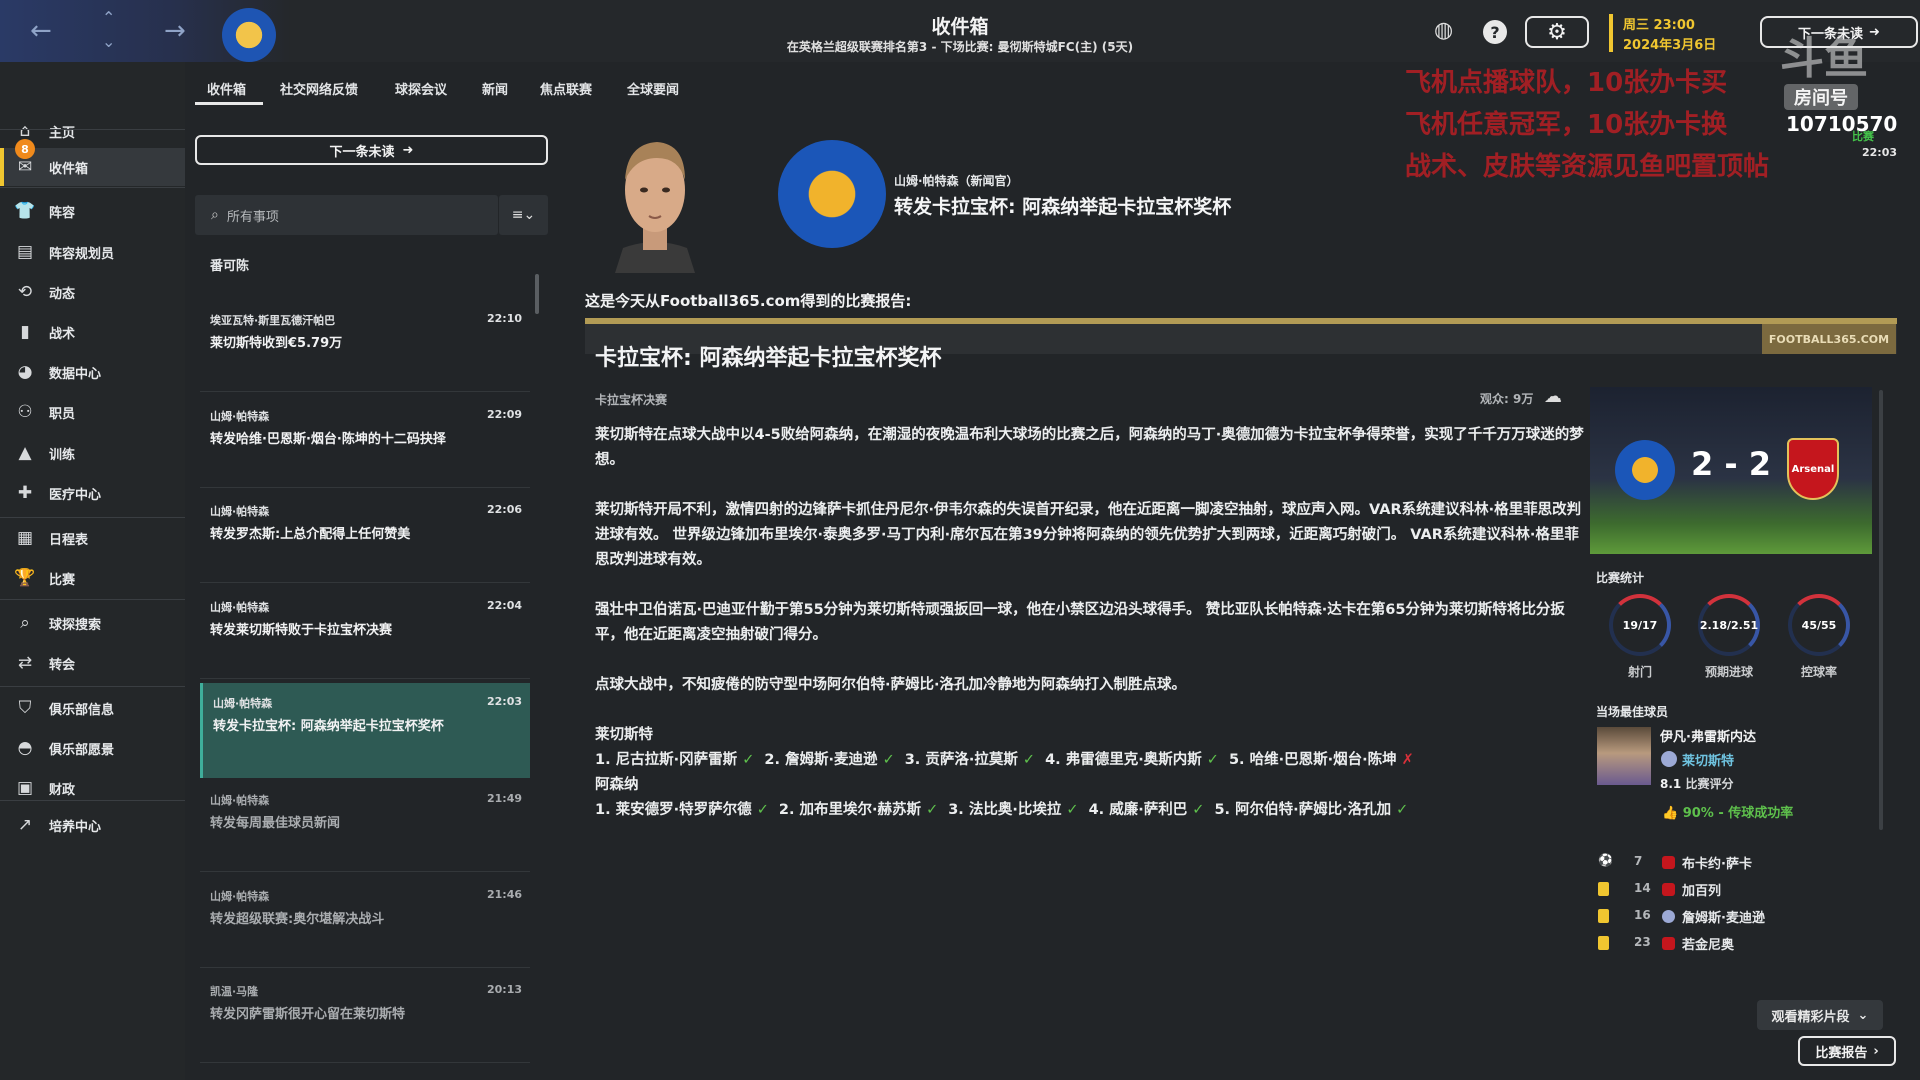 The height and width of the screenshot is (1080, 1920). What do you see at coordinates (653, 88) in the screenshot?
I see `tab-world-news: 全球要闻` at bounding box center [653, 88].